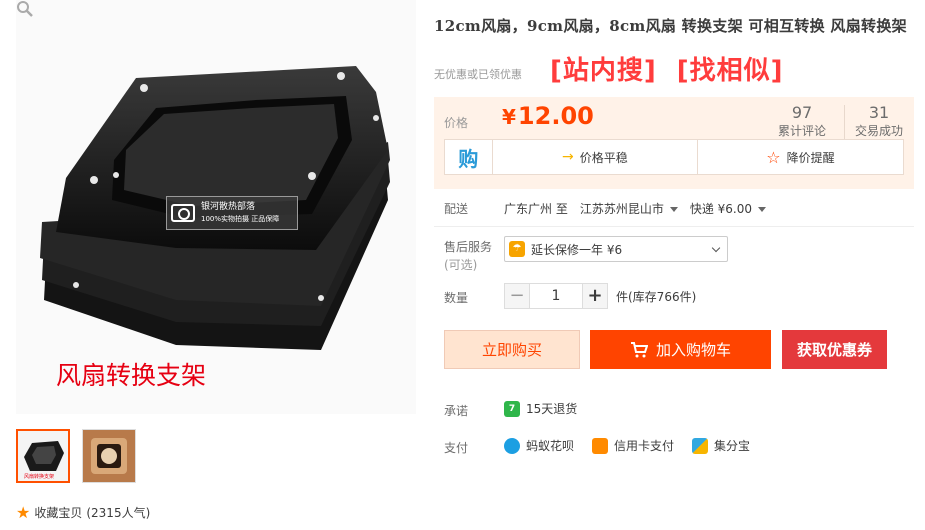  I want to click on deals-stat: 31 交易成功, so click(879, 121).